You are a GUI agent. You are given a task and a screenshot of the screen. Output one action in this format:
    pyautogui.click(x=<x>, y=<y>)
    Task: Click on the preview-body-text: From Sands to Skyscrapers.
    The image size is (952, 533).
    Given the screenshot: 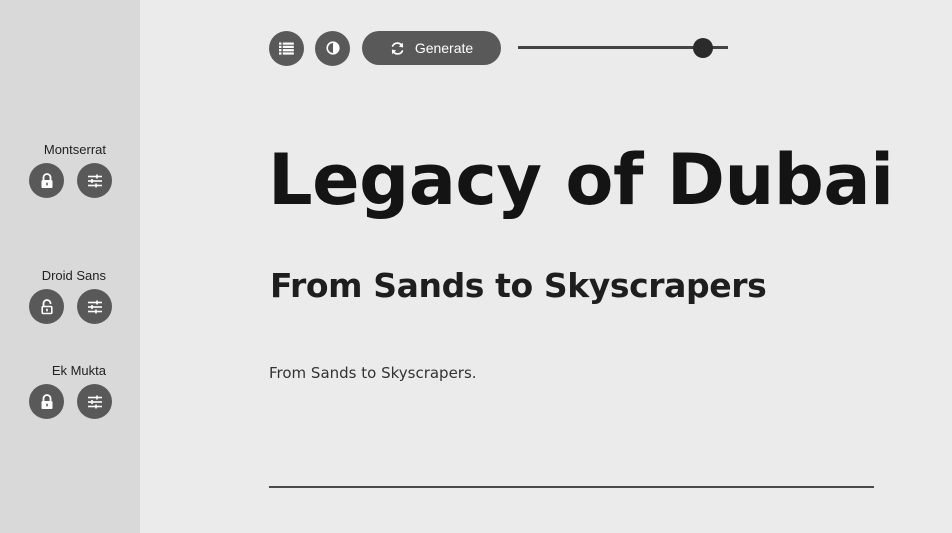 What is the action you would take?
    pyautogui.click(x=373, y=373)
    